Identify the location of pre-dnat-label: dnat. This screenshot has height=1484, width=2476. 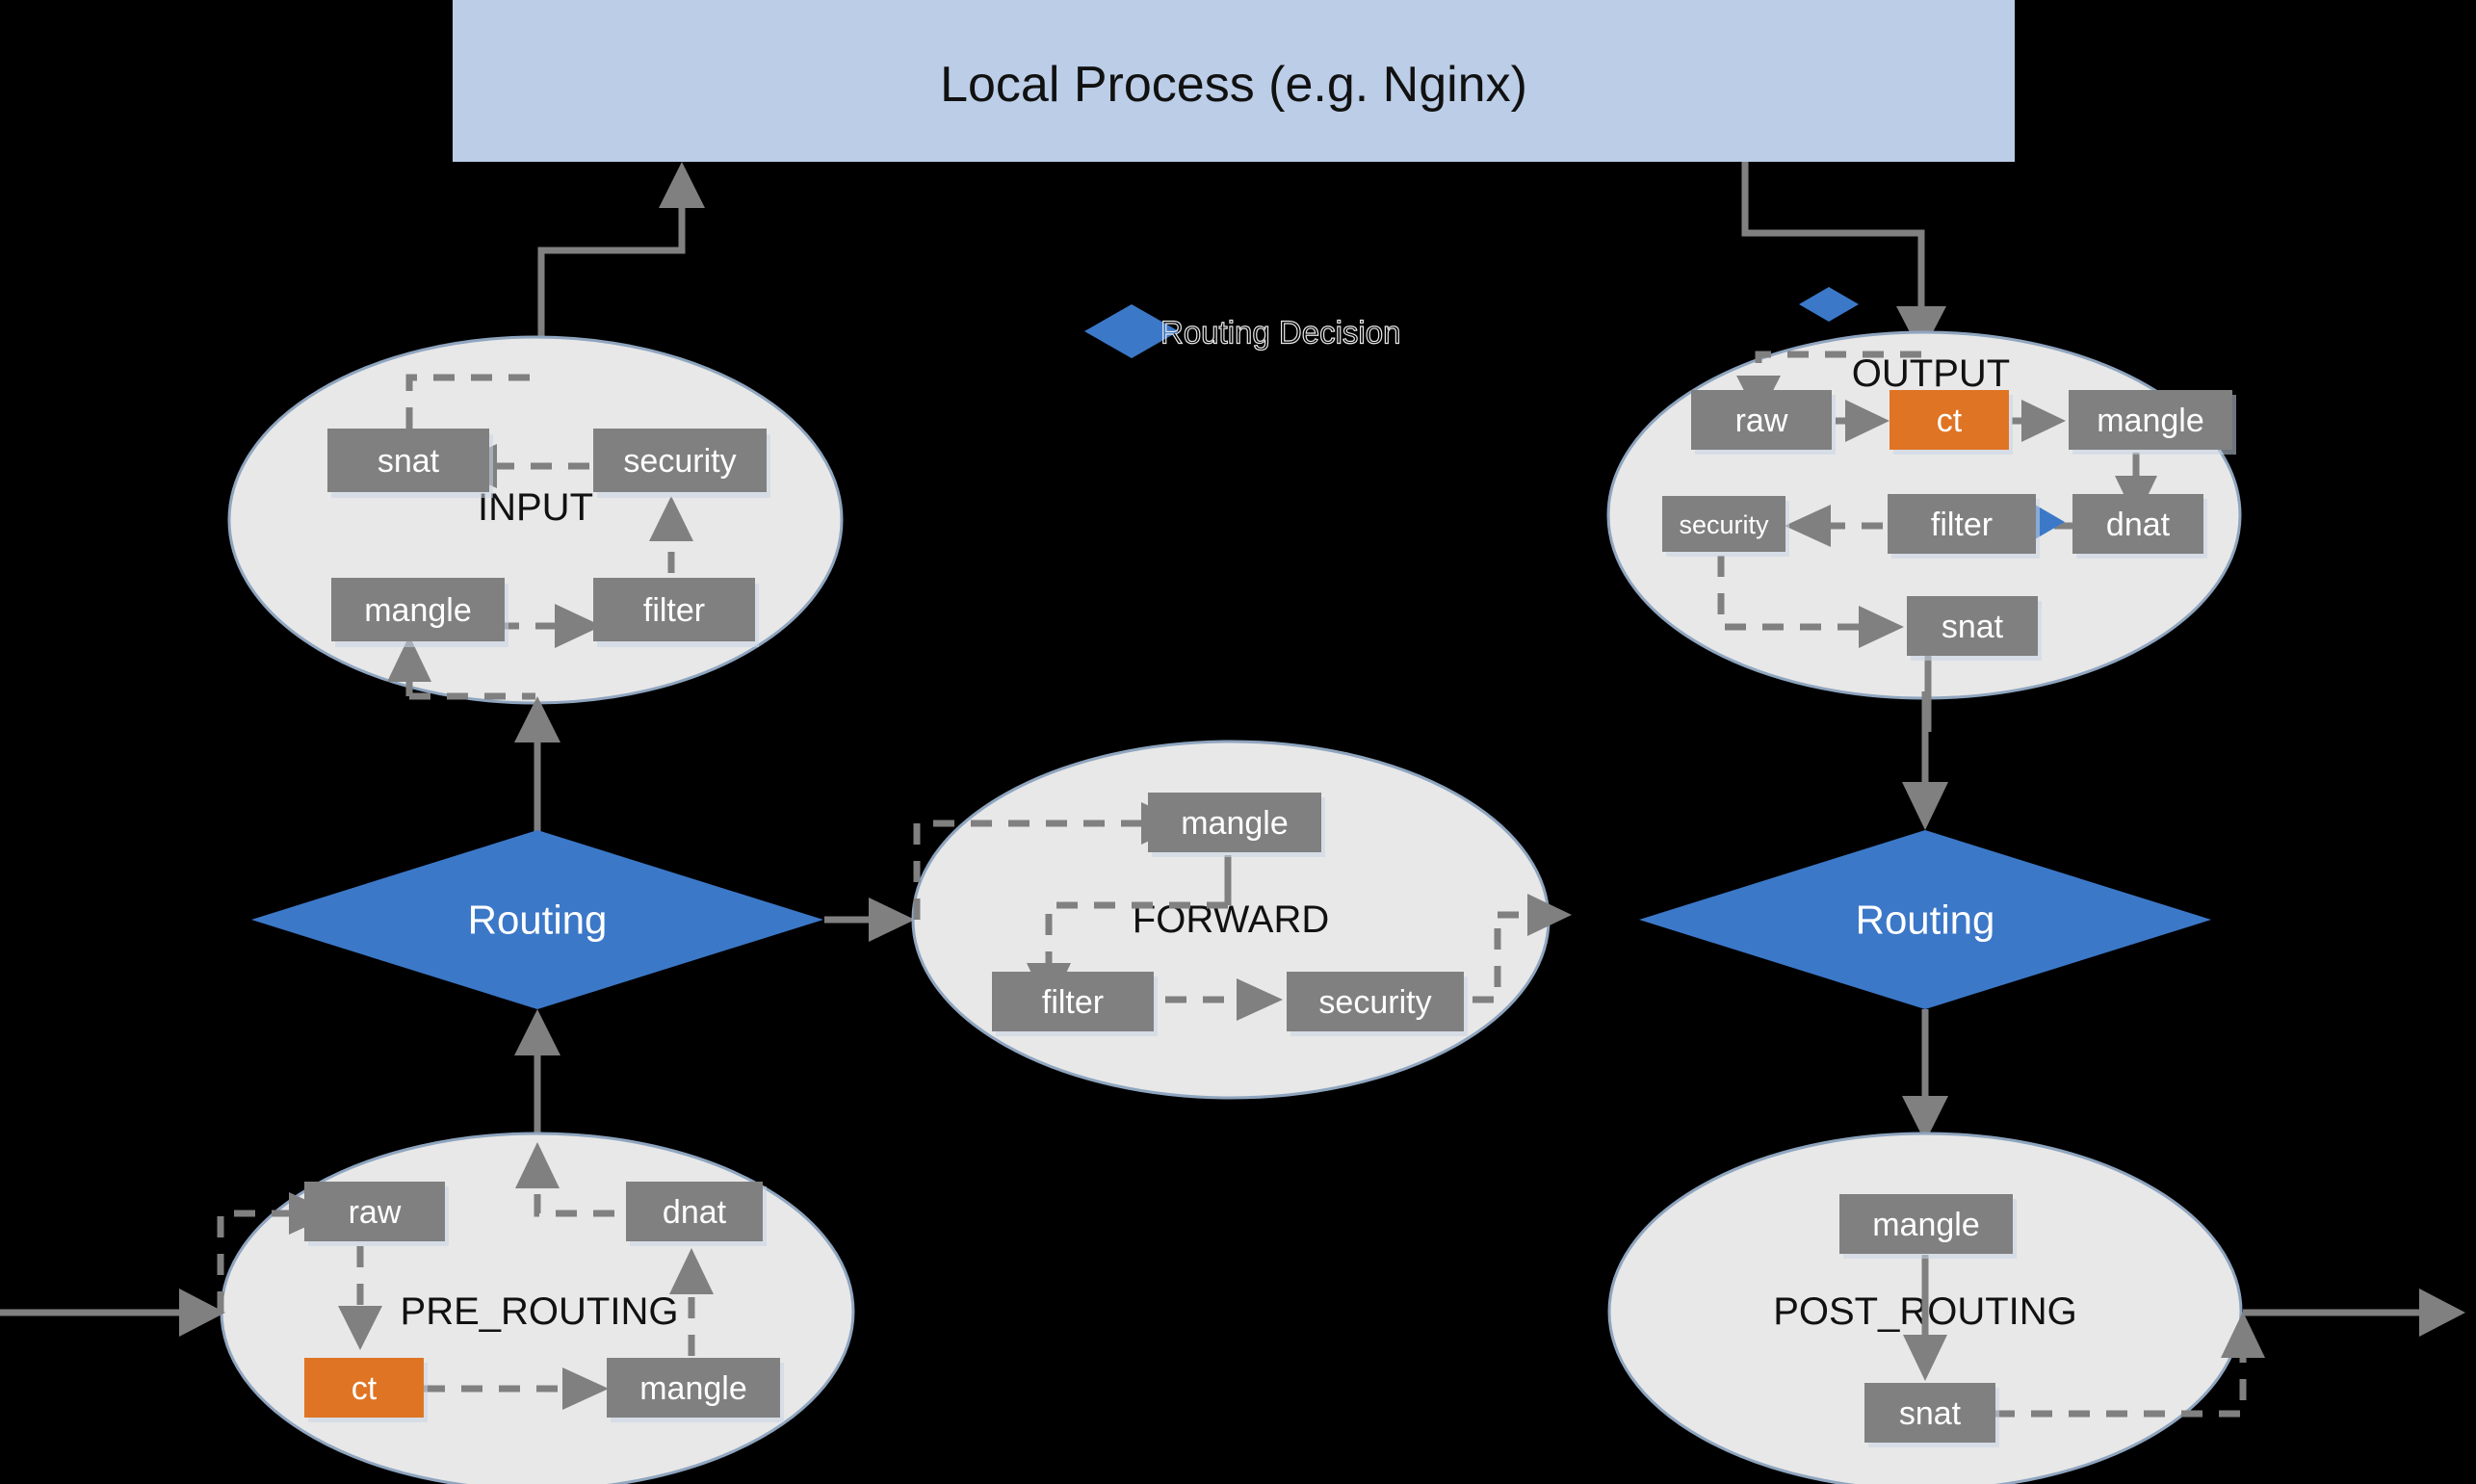
(695, 1213).